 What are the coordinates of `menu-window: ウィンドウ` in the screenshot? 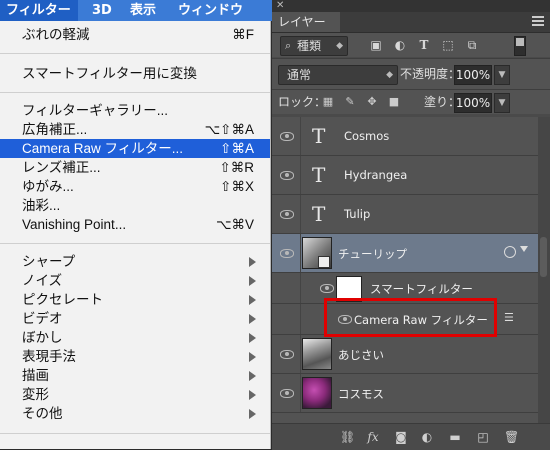 It's located at (210, 10).